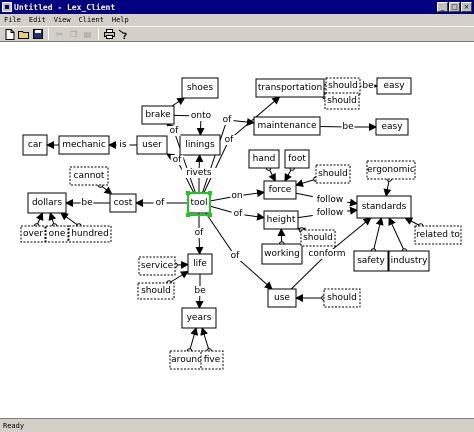 The width and height of the screenshot is (474, 432). Describe the element at coordinates (90, 234) in the screenshot. I see `modifier-label: hundred` at that location.